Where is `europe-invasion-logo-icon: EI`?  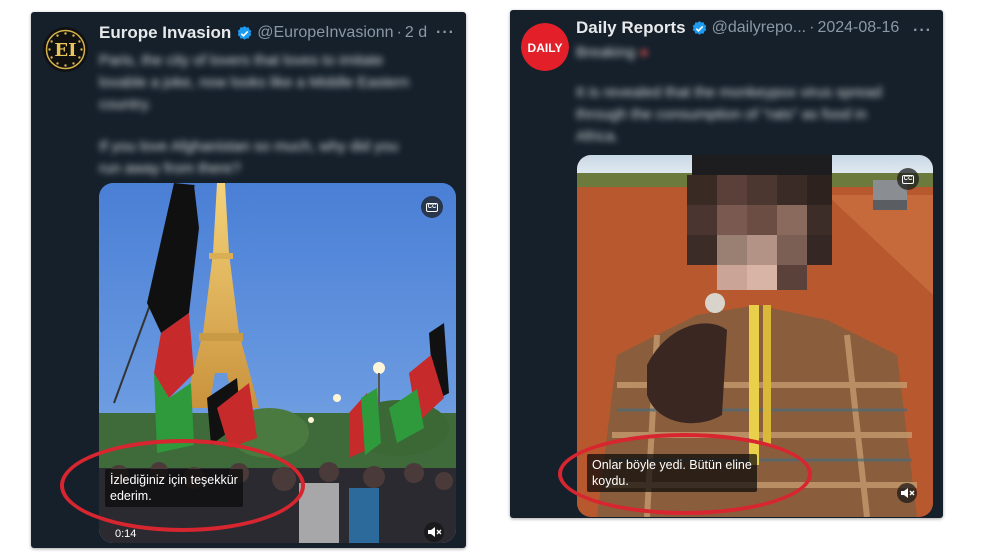 europe-invasion-logo-icon: EI is located at coordinates (65, 49).